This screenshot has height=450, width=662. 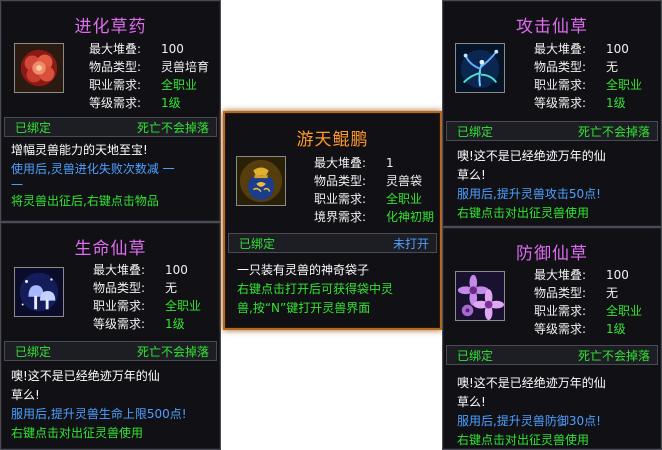 What do you see at coordinates (185, 67) in the screenshot?
I see `type-value: 灵兽培育` at bounding box center [185, 67].